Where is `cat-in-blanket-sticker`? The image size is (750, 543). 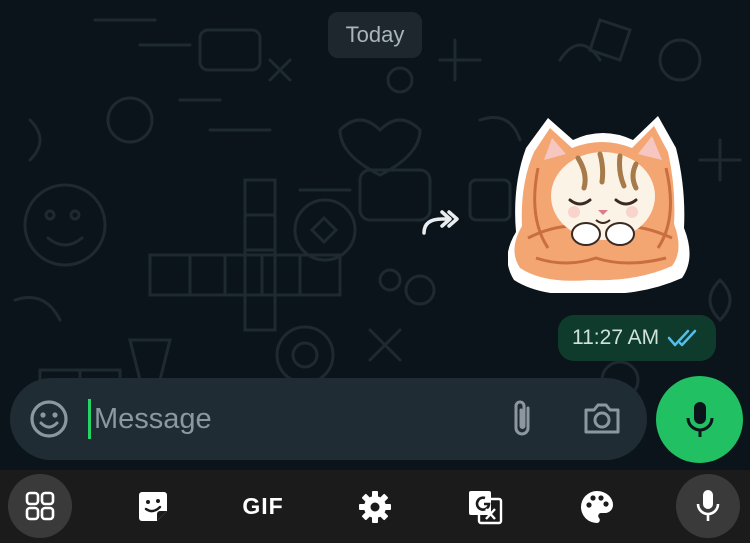 cat-in-blanket-sticker is located at coordinates (603, 200).